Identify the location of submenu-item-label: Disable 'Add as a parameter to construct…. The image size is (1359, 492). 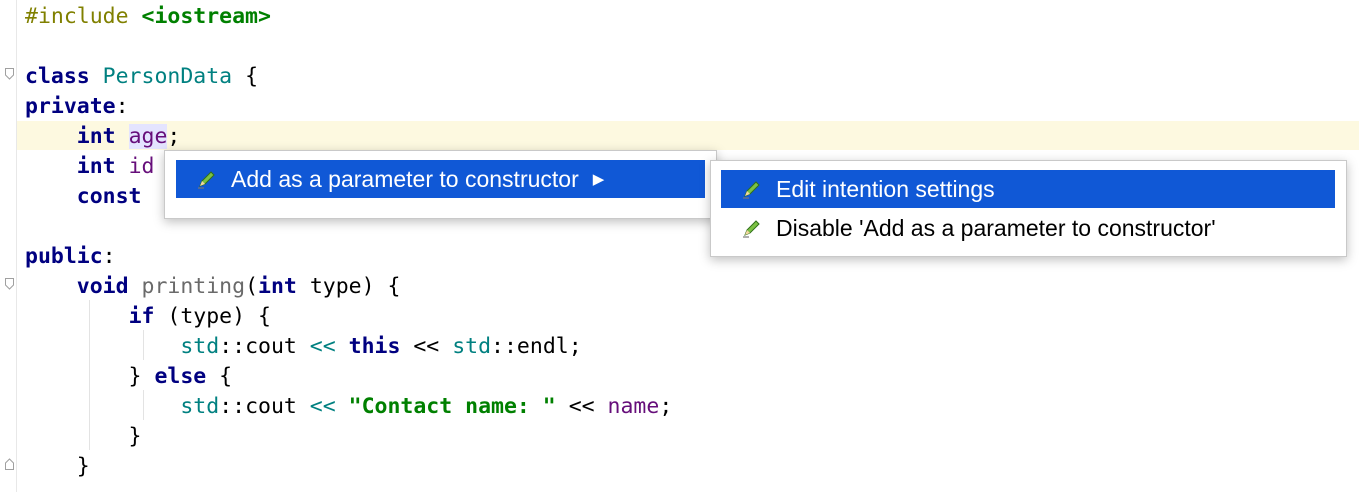
(996, 227).